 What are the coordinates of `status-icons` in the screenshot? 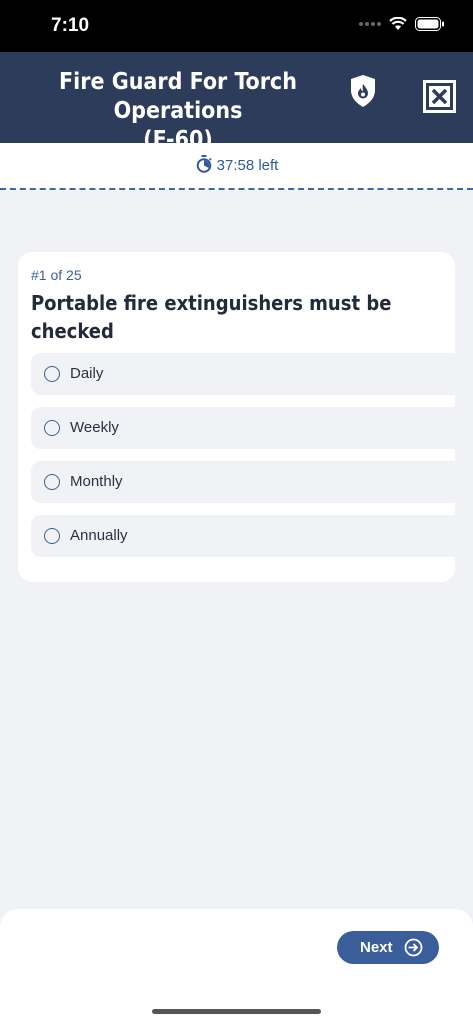 It's located at (402, 24).